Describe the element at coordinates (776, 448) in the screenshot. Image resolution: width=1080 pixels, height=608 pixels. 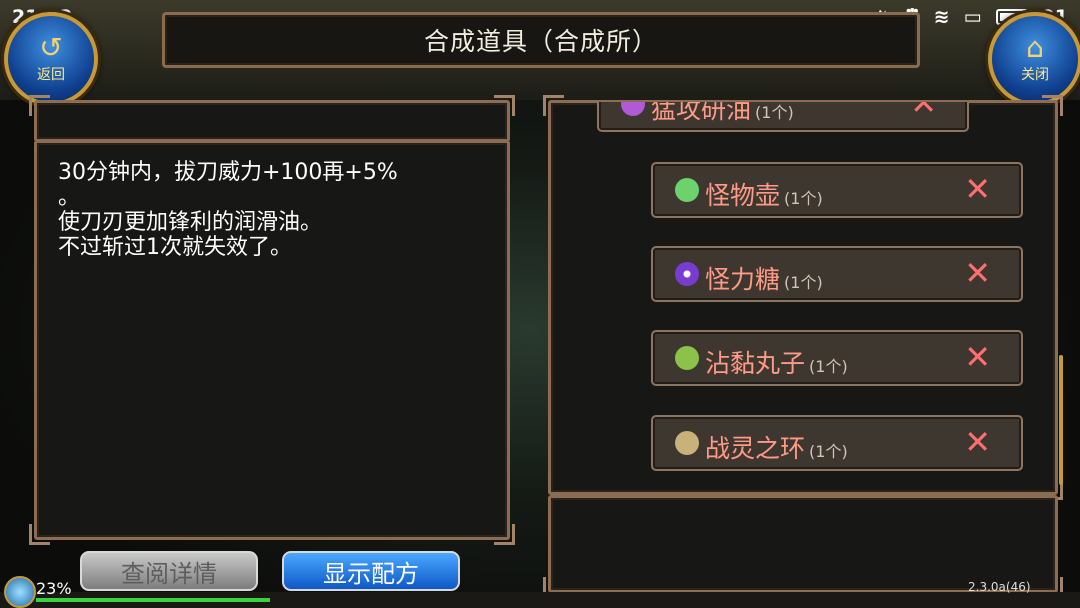
I see `material-name: 战灵之环 (1个)` at that location.